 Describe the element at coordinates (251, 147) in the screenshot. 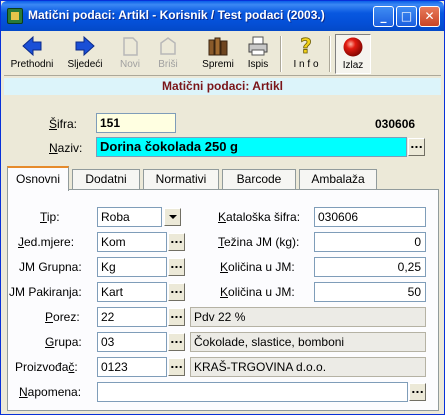

I see `naziv-input: Dorina čokolada 250 g` at that location.